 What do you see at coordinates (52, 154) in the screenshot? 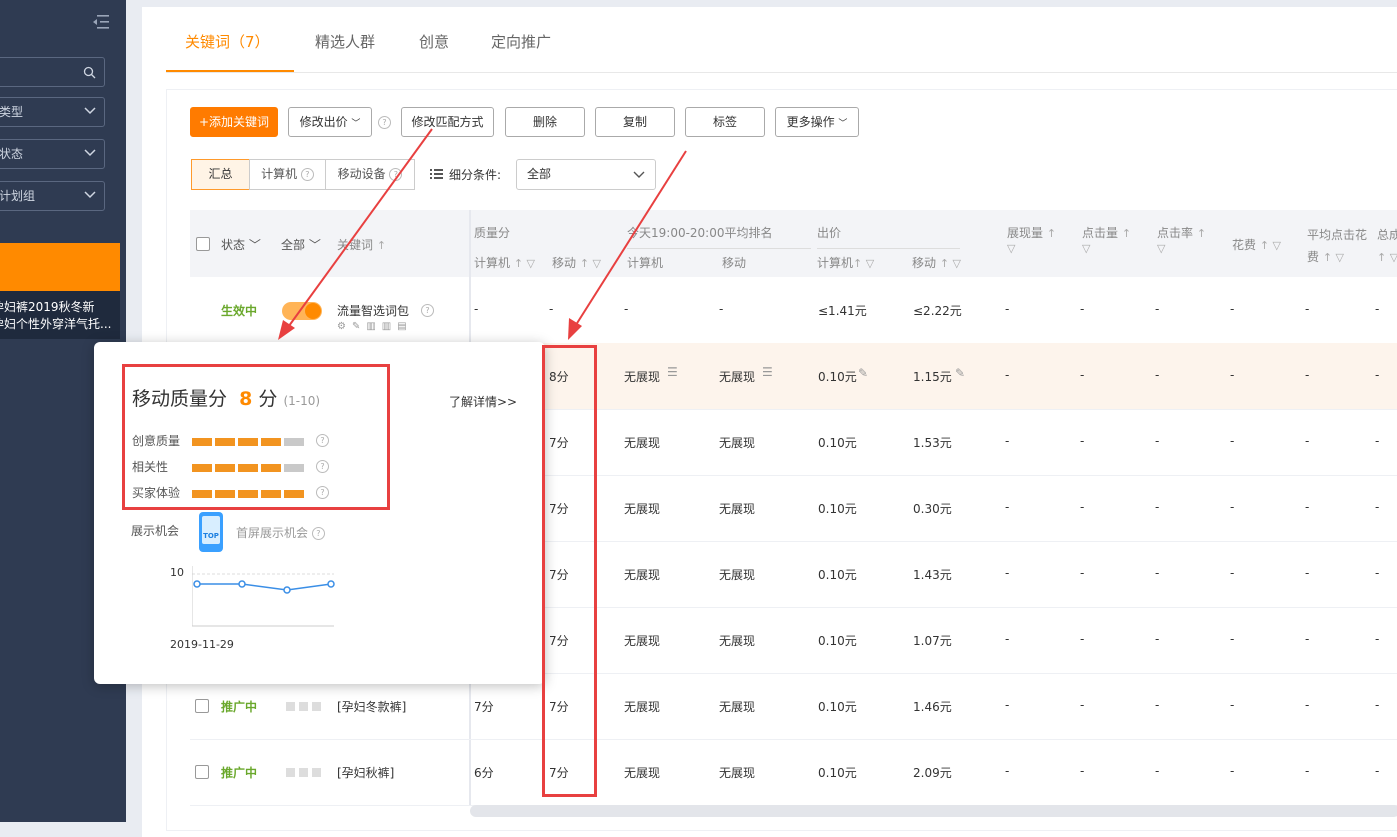
I see `status-select: 状态` at bounding box center [52, 154].